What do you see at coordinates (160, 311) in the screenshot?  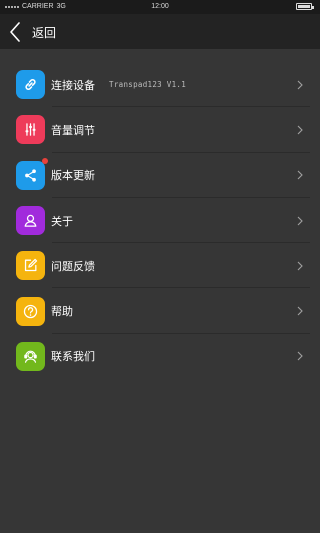 I see `menu-item-help: 帮助` at bounding box center [160, 311].